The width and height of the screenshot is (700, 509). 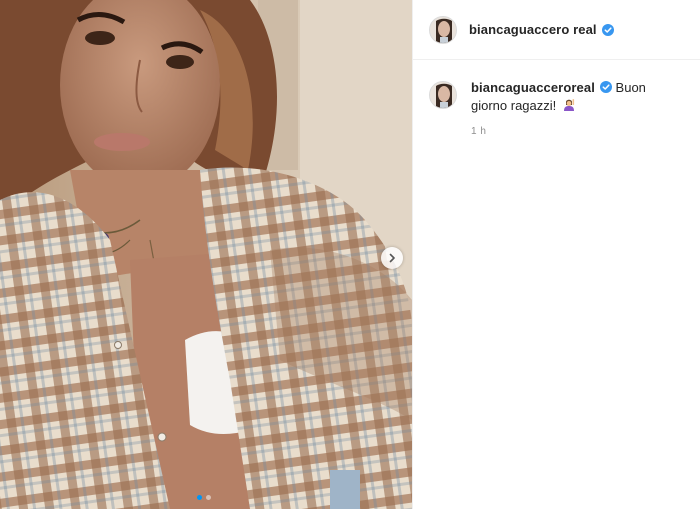 I want to click on chevron-right-icon, so click(x=392, y=258).